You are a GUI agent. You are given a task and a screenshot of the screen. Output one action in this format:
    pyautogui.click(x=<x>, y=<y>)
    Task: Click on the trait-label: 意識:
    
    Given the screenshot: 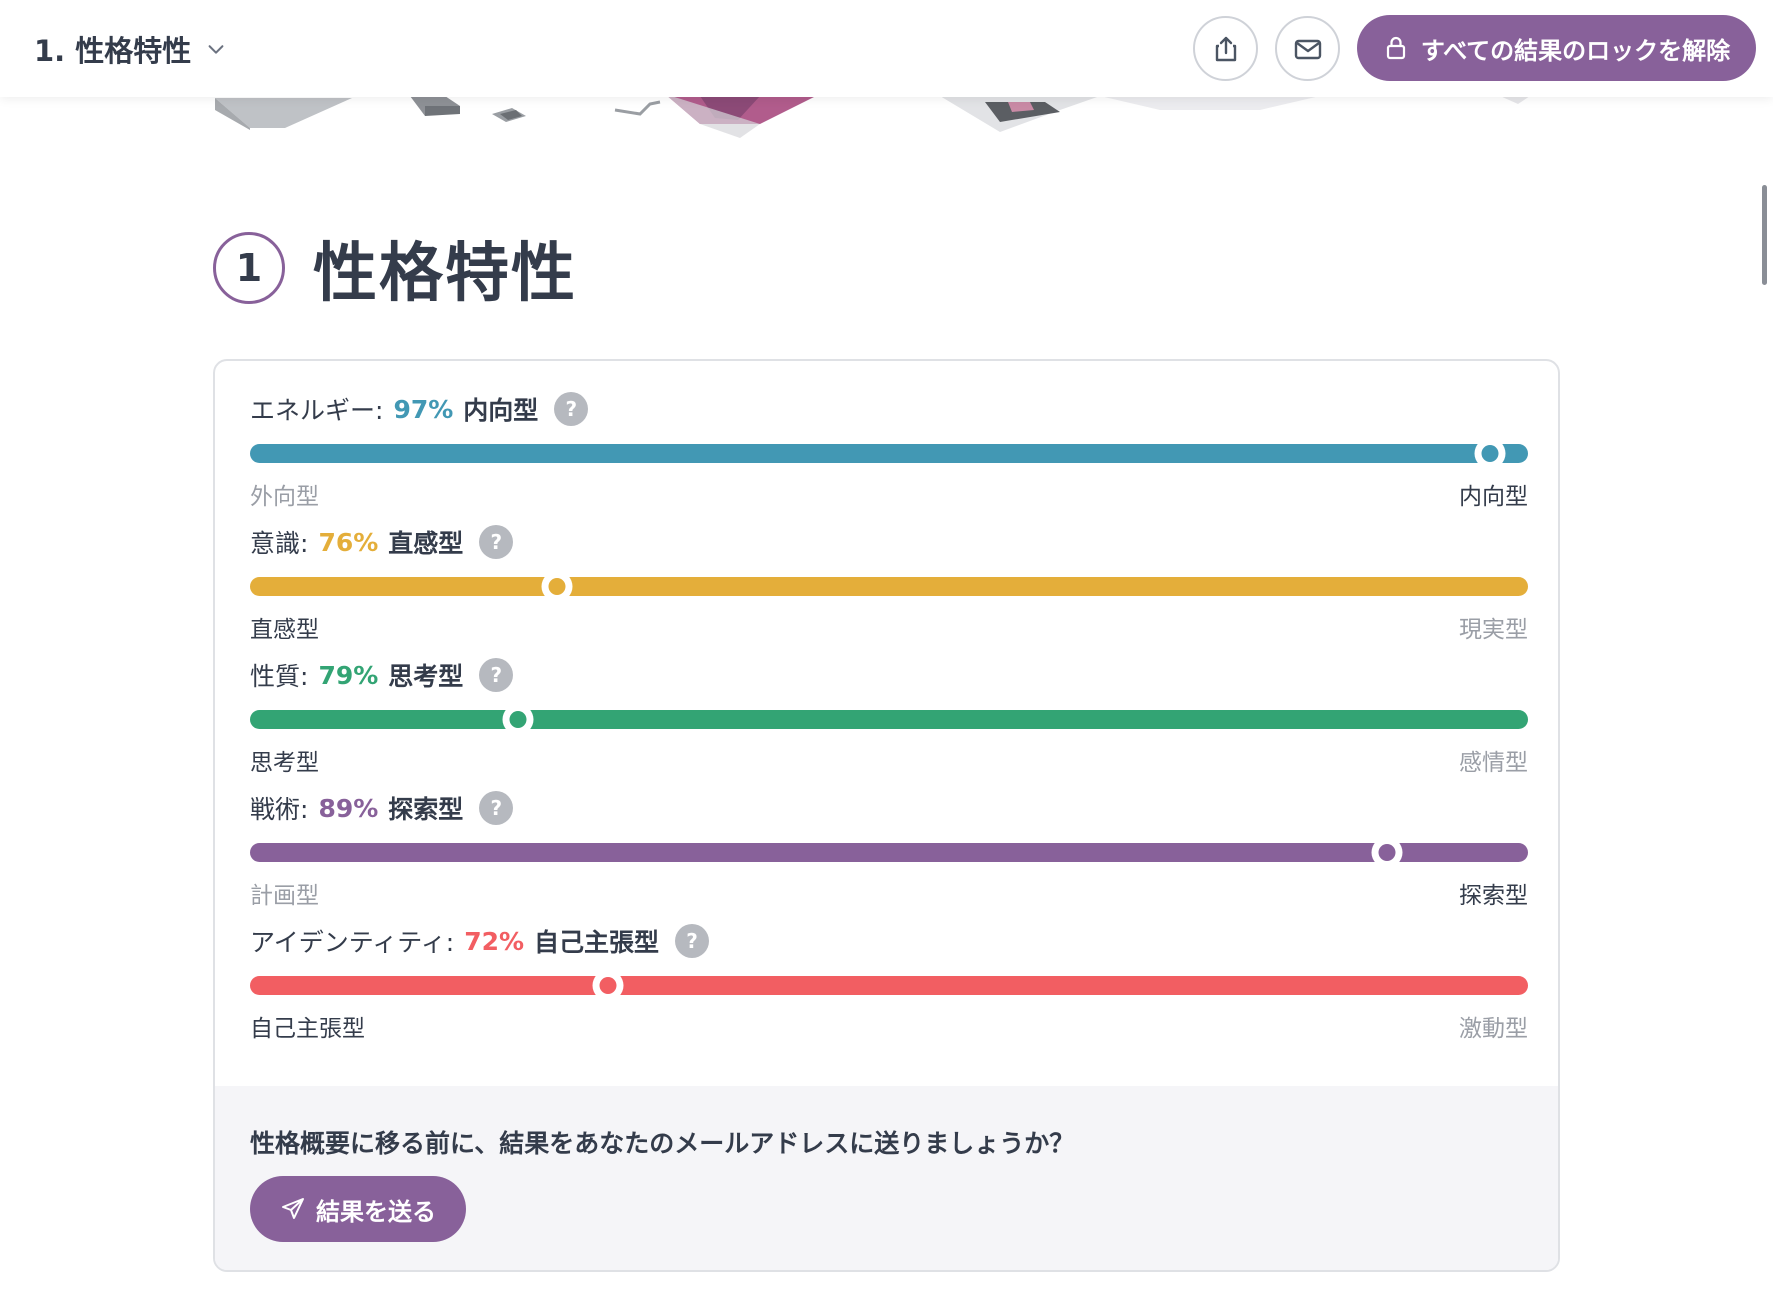 What is the action you would take?
    pyautogui.click(x=279, y=543)
    